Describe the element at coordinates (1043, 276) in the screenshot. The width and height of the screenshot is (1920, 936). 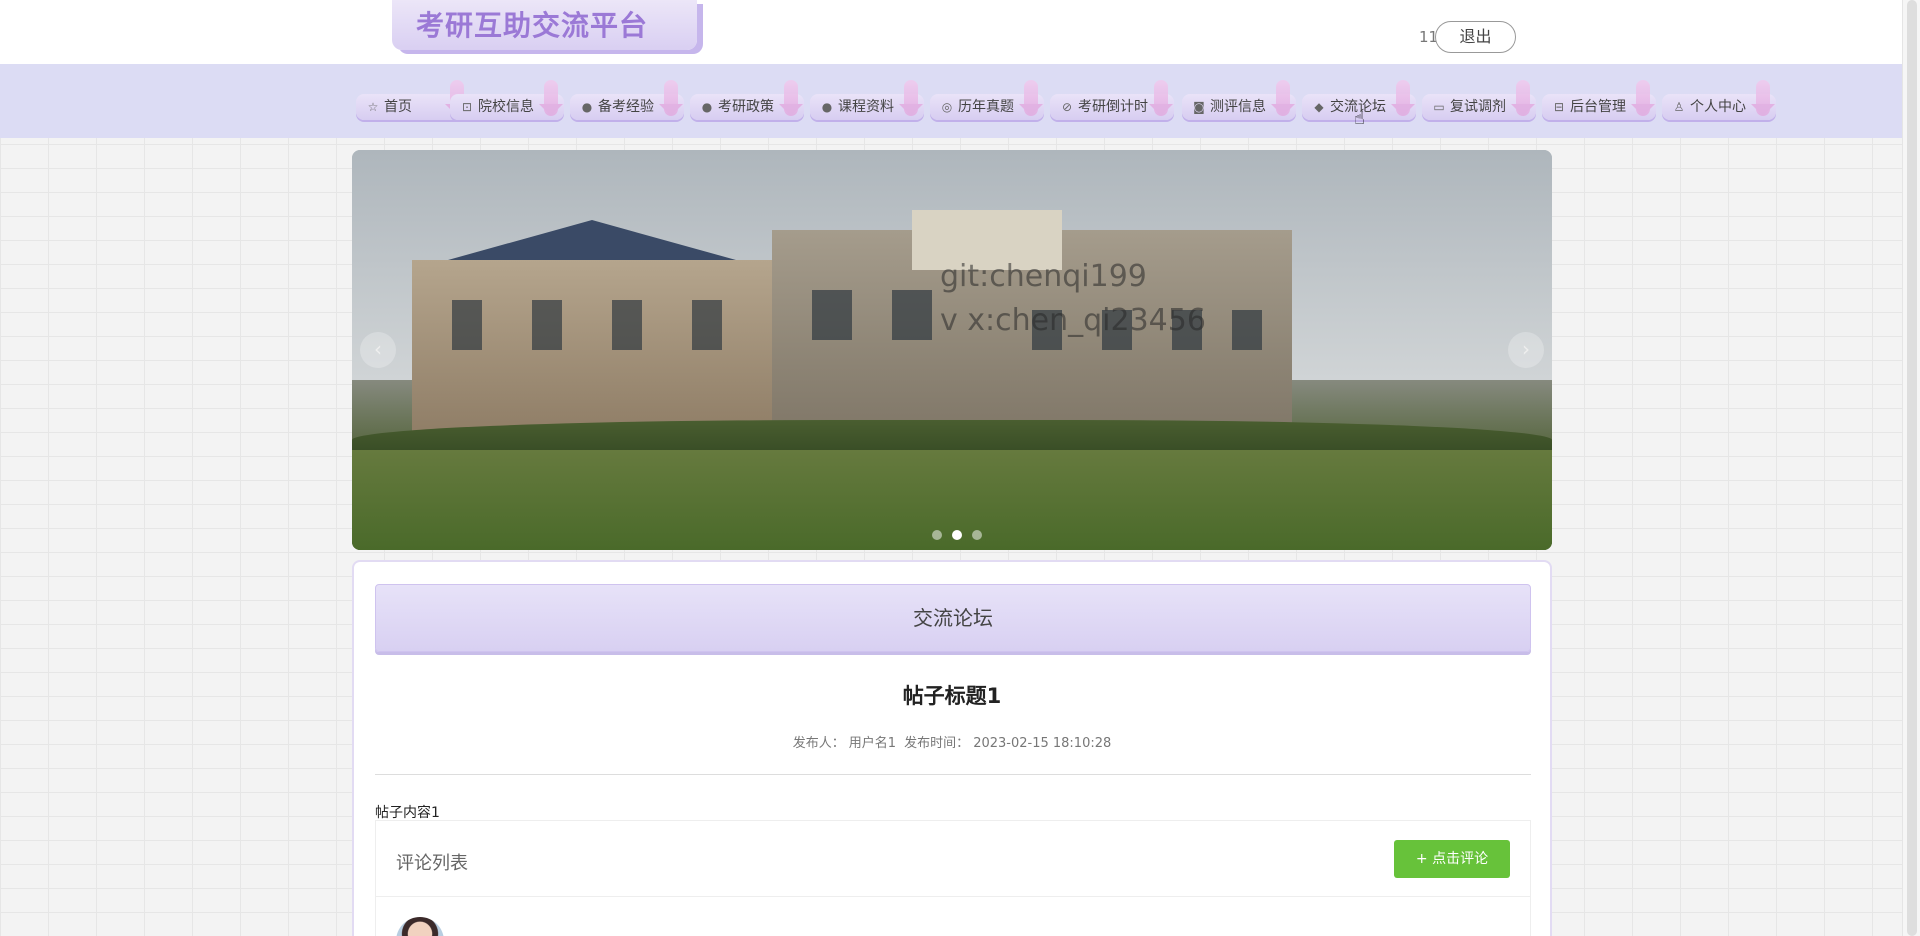
I see `watermark-line: git:chenqi199` at that location.